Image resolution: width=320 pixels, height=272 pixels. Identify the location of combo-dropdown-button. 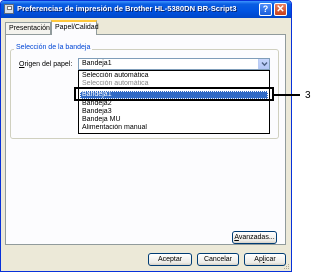
(263, 64).